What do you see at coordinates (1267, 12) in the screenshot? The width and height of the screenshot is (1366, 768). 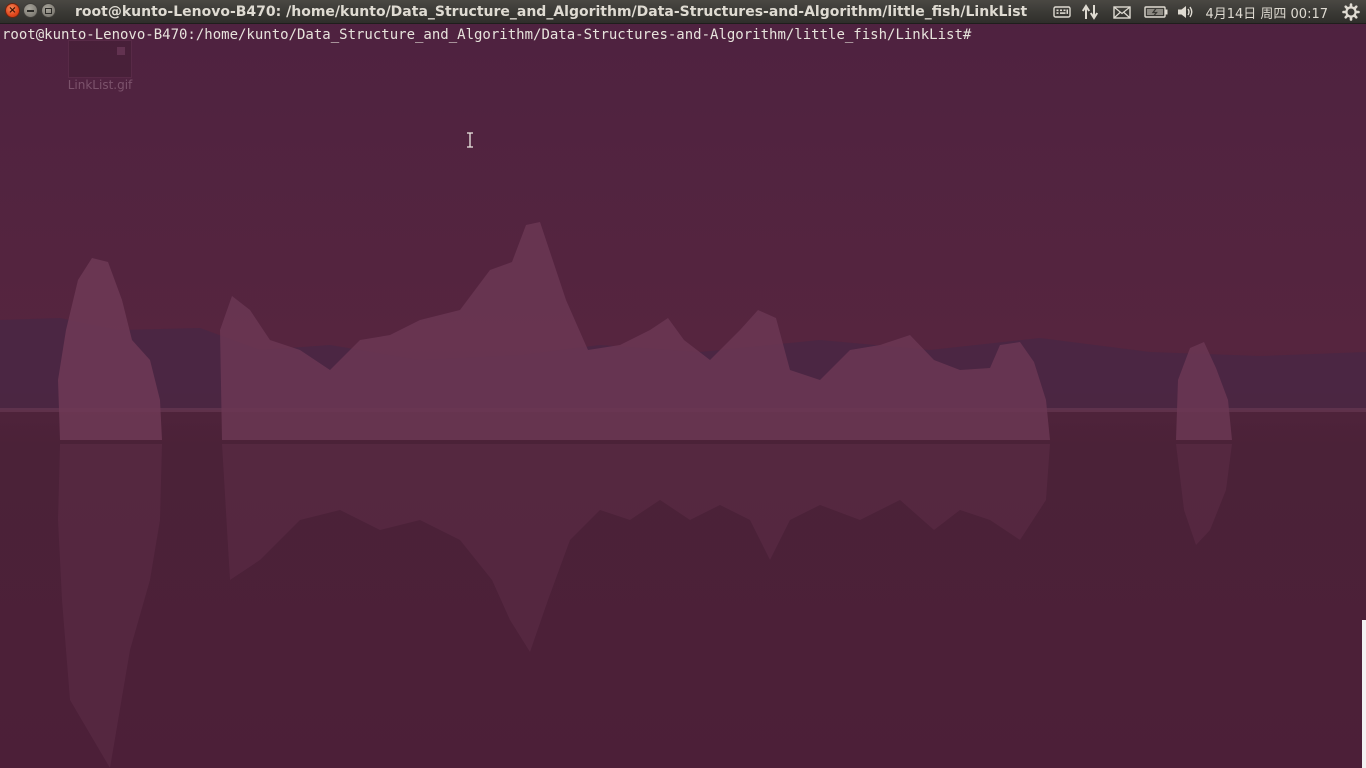 I see `clock: 4月14日 周四 00:17` at bounding box center [1267, 12].